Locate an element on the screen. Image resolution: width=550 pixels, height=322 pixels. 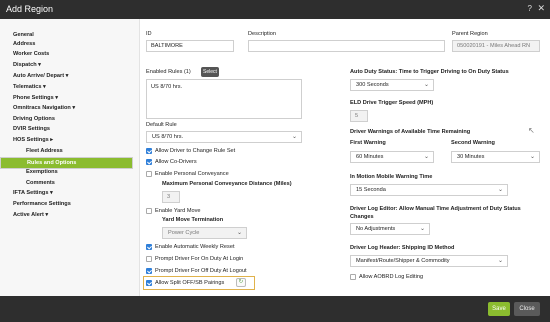
first-warning-label: First Warning is located at coordinates (368, 143).